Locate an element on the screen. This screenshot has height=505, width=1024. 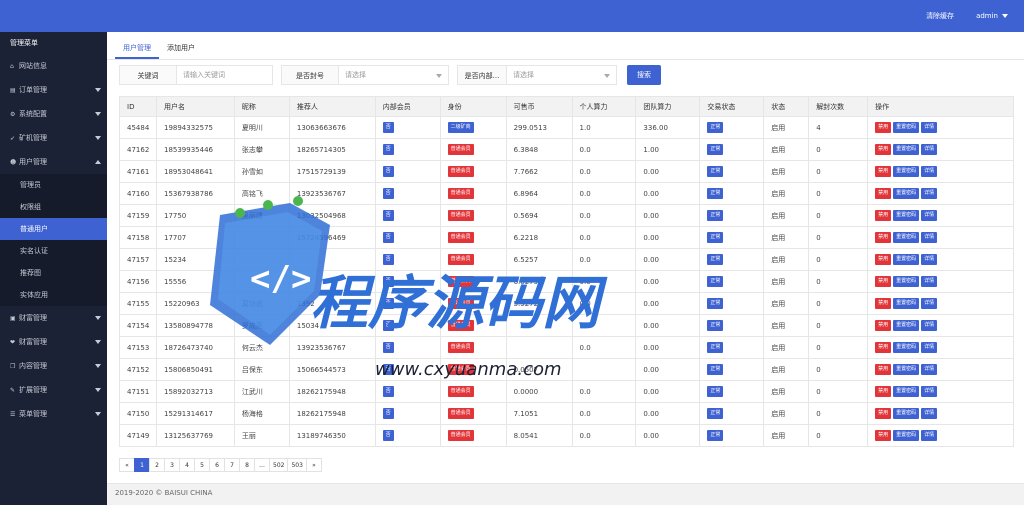
table-cell: 47160 is located at coordinates (138, 193).